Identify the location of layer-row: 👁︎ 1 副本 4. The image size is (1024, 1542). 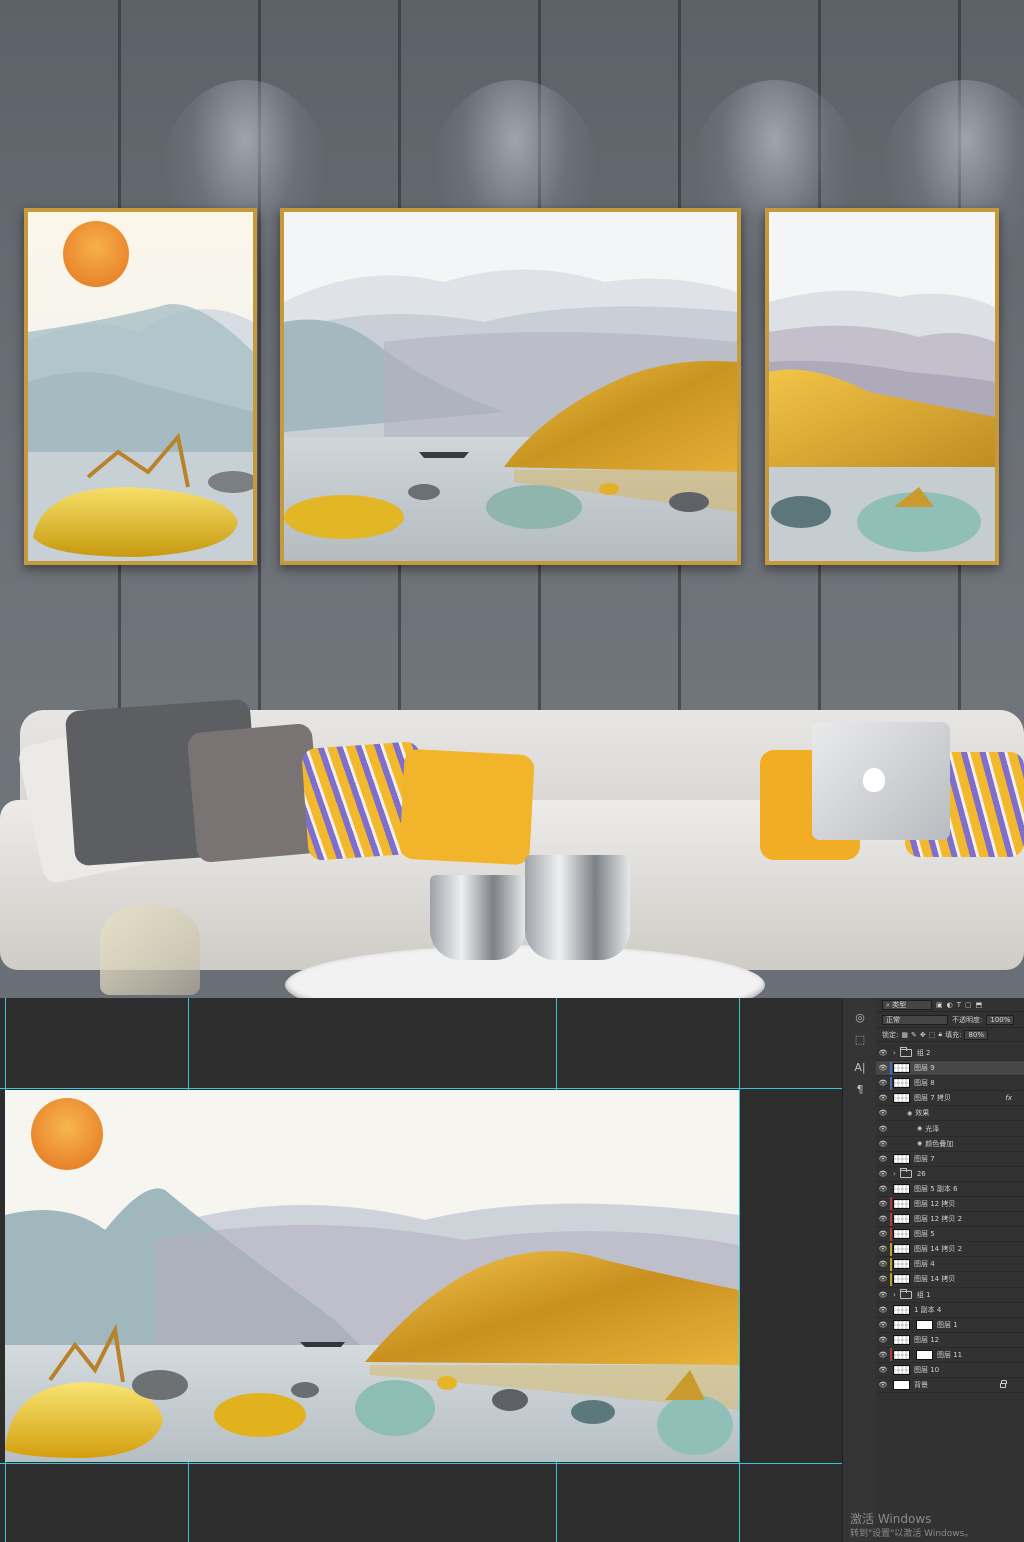
(950, 1310).